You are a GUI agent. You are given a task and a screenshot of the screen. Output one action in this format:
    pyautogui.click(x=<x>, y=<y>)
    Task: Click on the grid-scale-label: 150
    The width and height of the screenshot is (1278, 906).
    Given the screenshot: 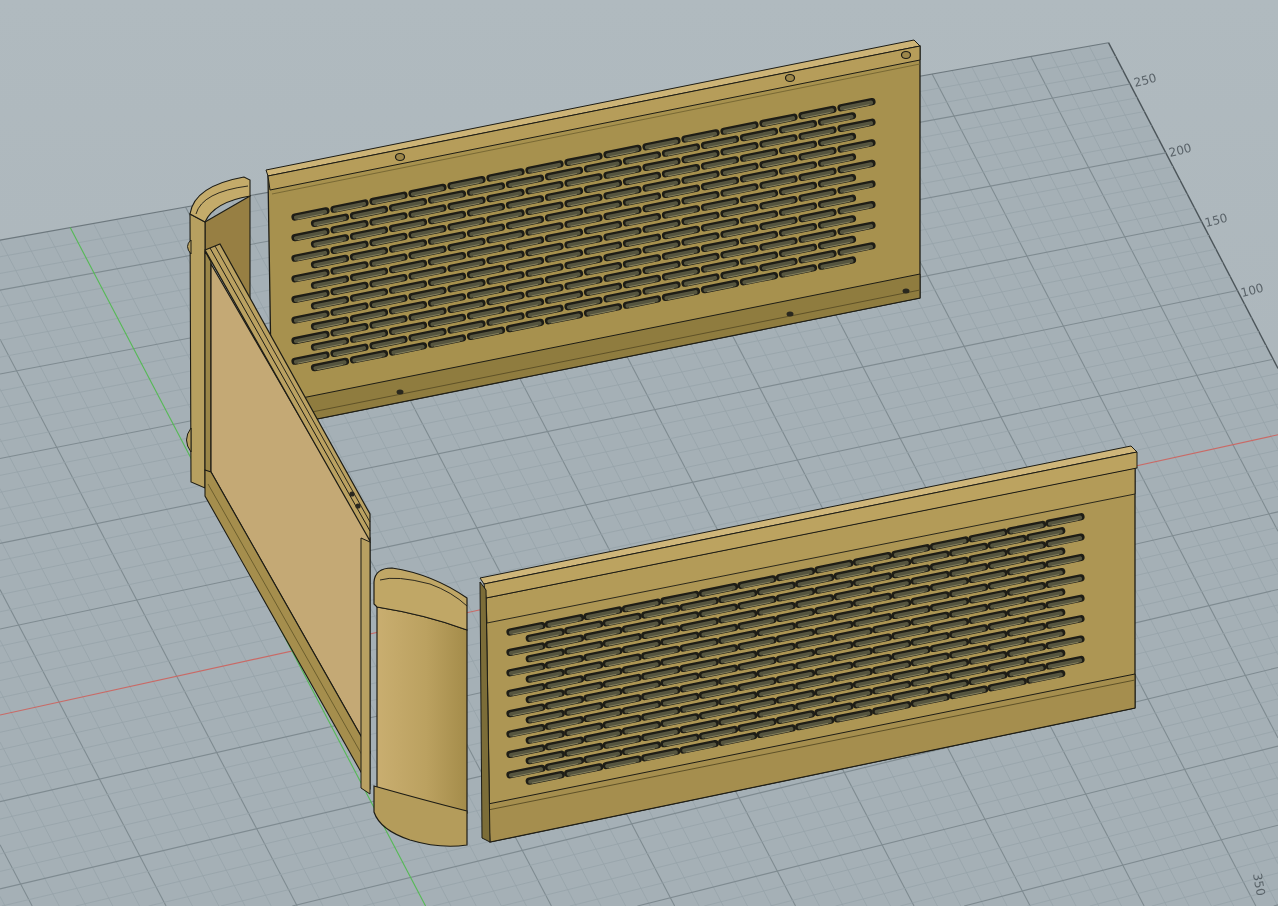 What is the action you would take?
    pyautogui.click(x=1216, y=220)
    